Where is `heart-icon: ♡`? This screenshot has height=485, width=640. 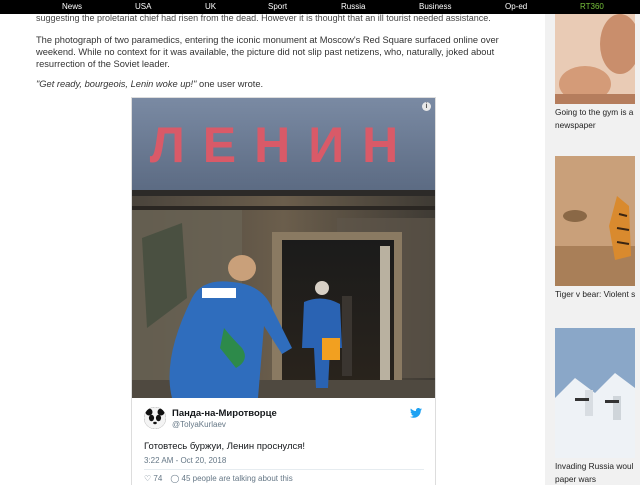
heart-icon: ♡ is located at coordinates (147, 478).